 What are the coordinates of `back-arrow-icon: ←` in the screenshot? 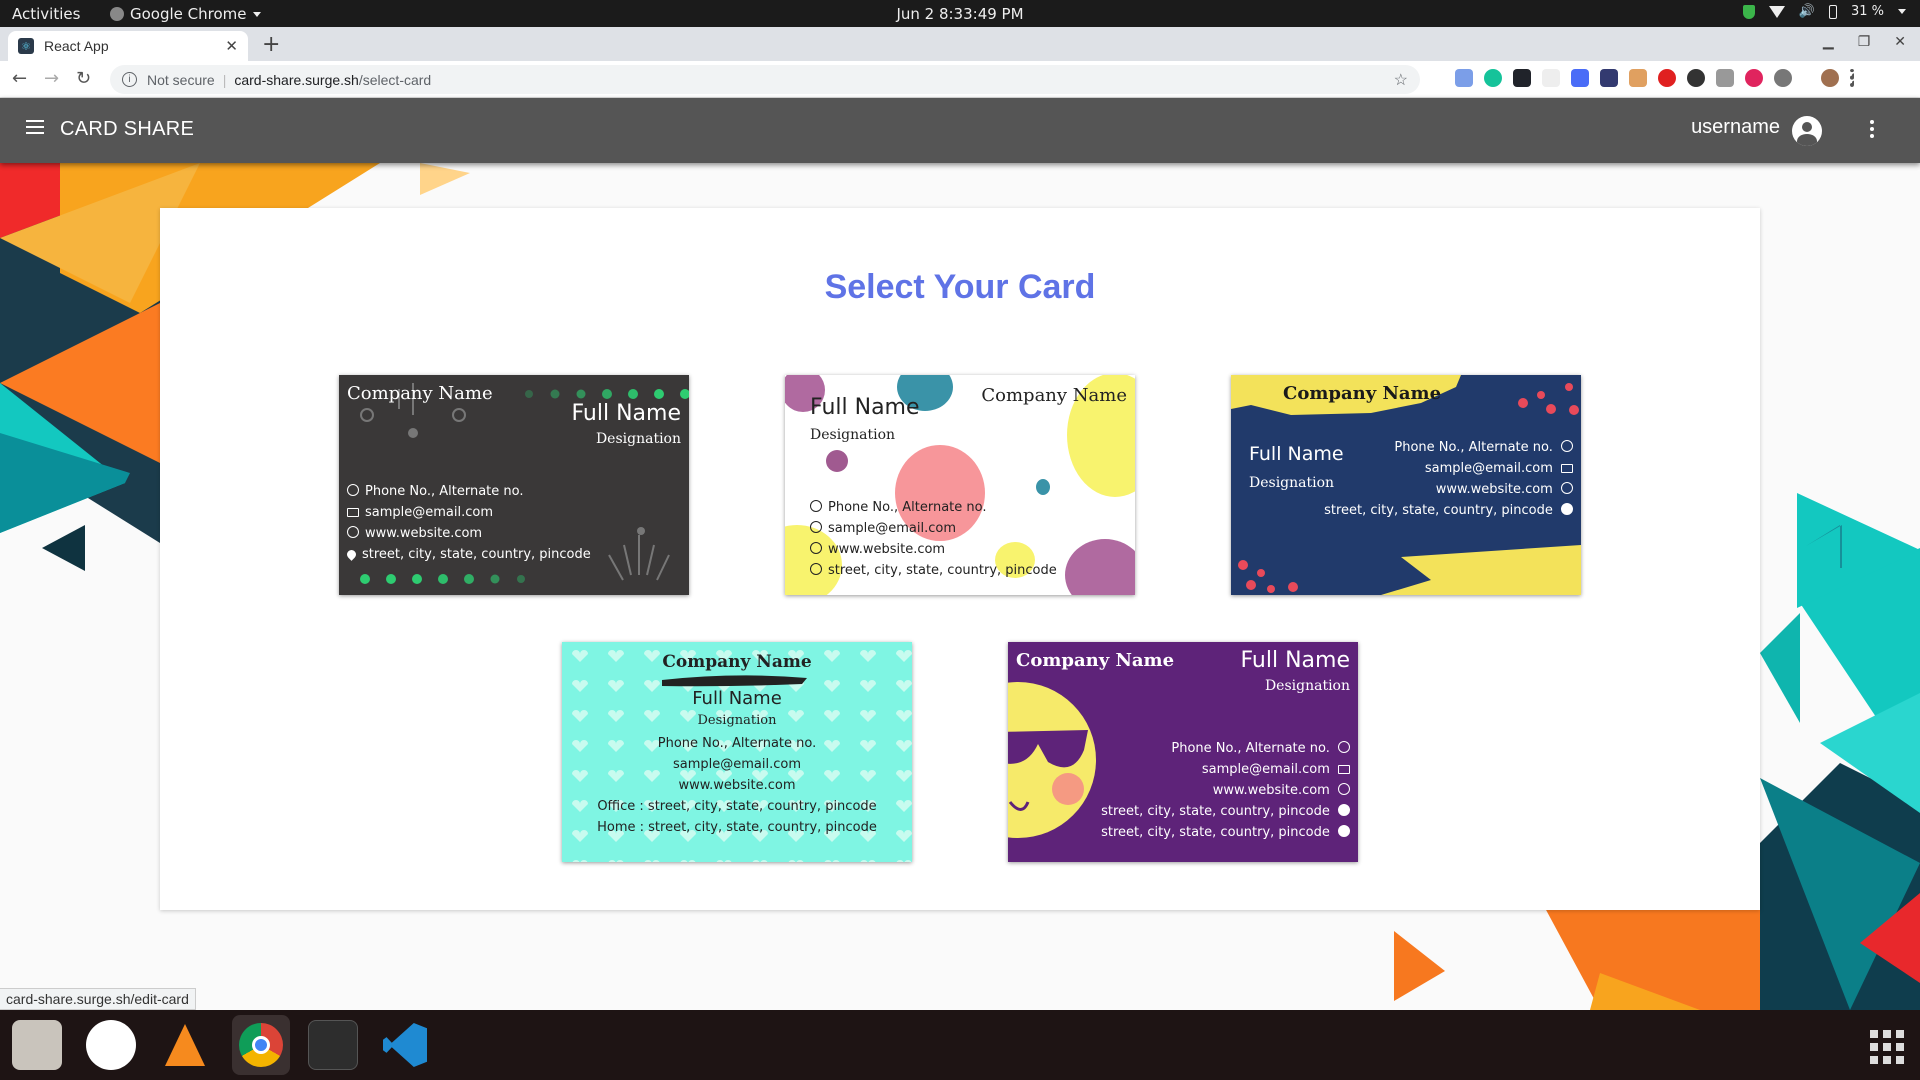 It's located at (19, 78).